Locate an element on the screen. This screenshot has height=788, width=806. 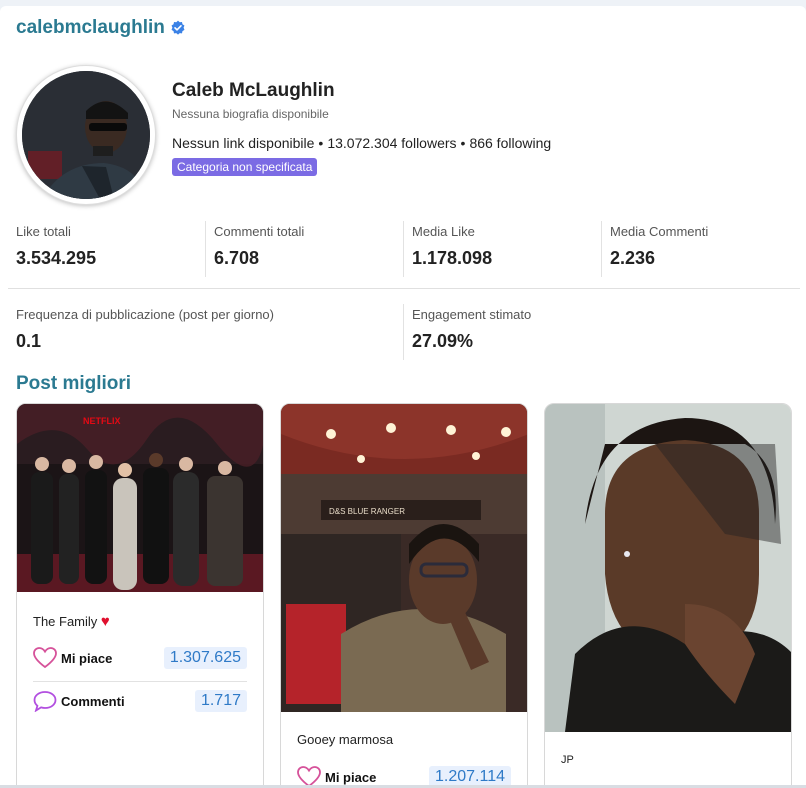
metric-value: 1.178.098 is located at coordinates (452, 258).